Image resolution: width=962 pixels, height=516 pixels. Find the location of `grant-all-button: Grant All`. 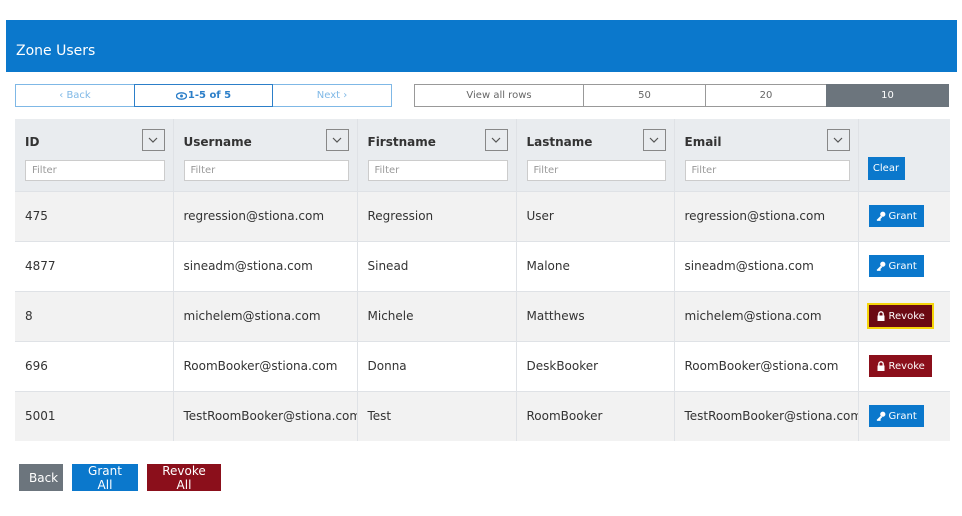

grant-all-button: Grant All is located at coordinates (105, 478).